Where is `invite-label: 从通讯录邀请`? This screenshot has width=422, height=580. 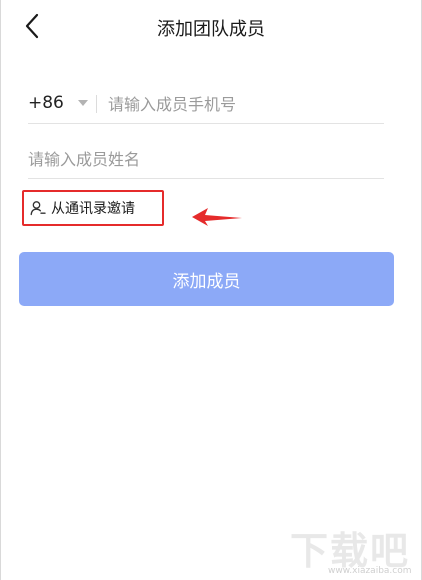
invite-label: 从通讯录邀请 is located at coordinates (93, 209).